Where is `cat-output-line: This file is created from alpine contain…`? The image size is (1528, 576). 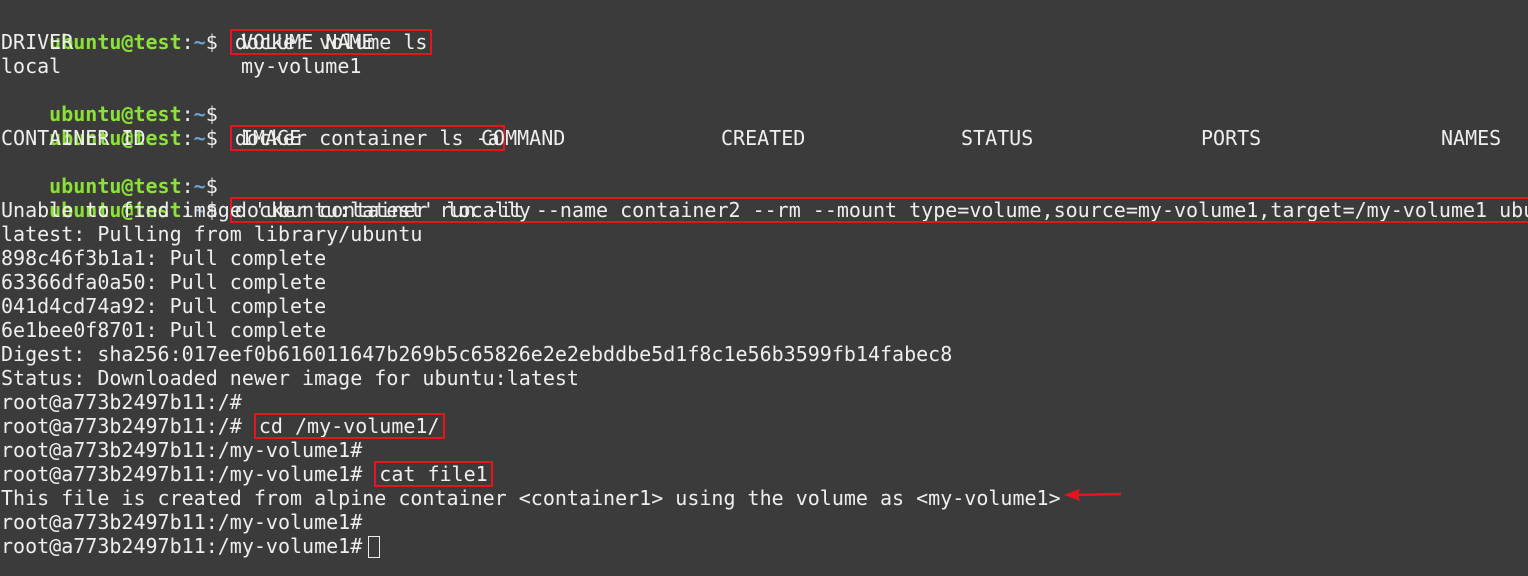 cat-output-line: This file is created from alpine contain… is located at coordinates (531, 498).